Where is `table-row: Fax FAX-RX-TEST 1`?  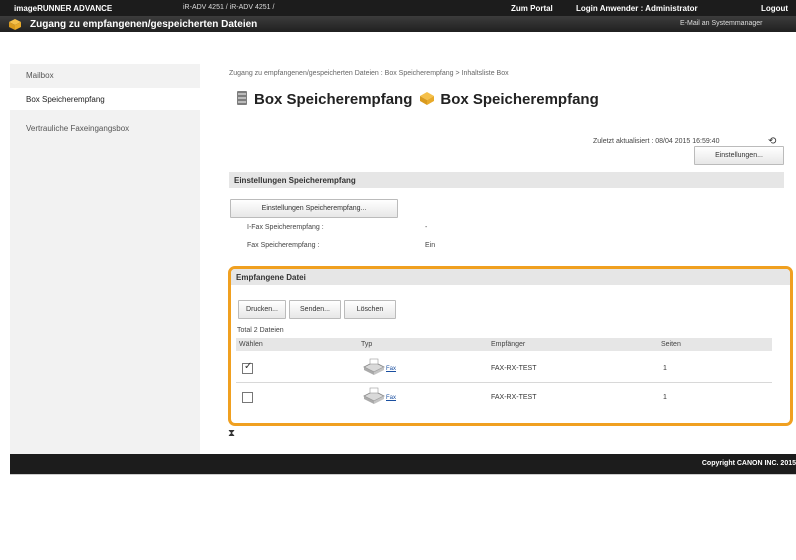 table-row: Fax FAX-RX-TEST 1 is located at coordinates (504, 398).